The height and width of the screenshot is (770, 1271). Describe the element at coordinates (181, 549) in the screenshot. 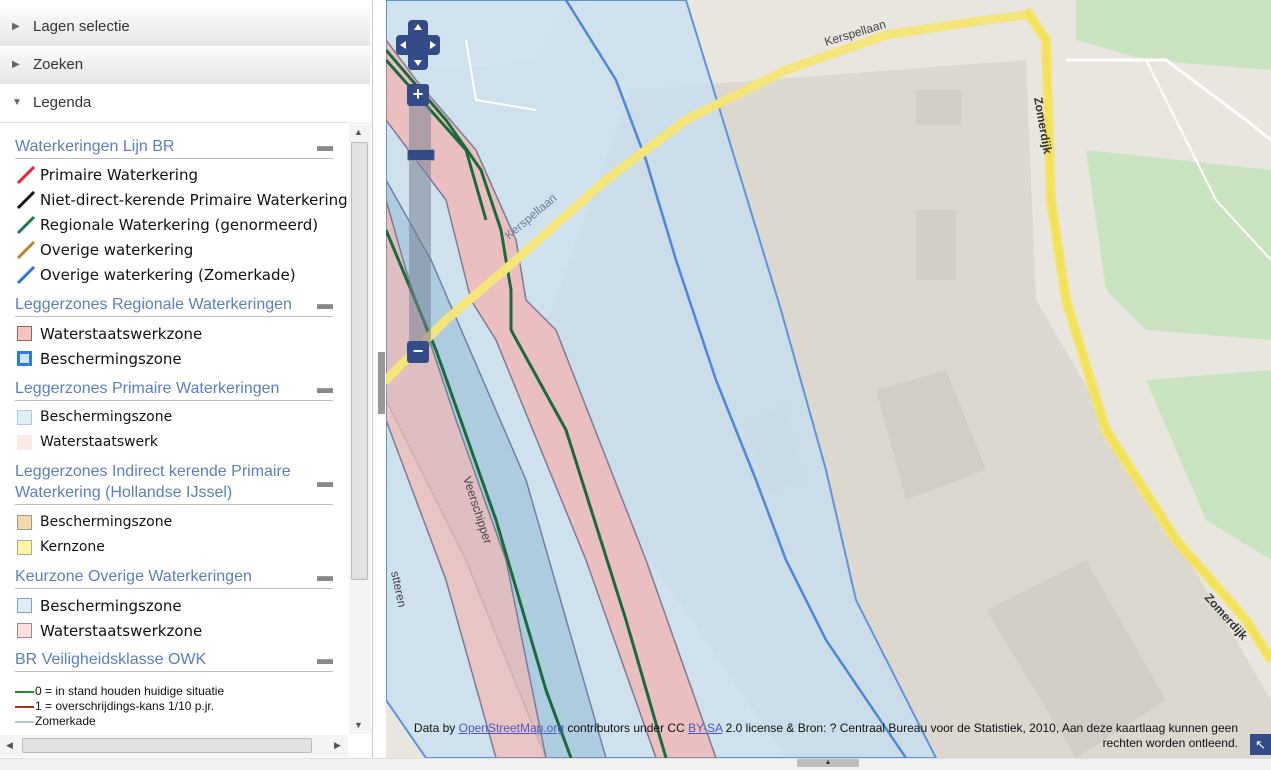

I see `legend-item: Kernzone` at that location.